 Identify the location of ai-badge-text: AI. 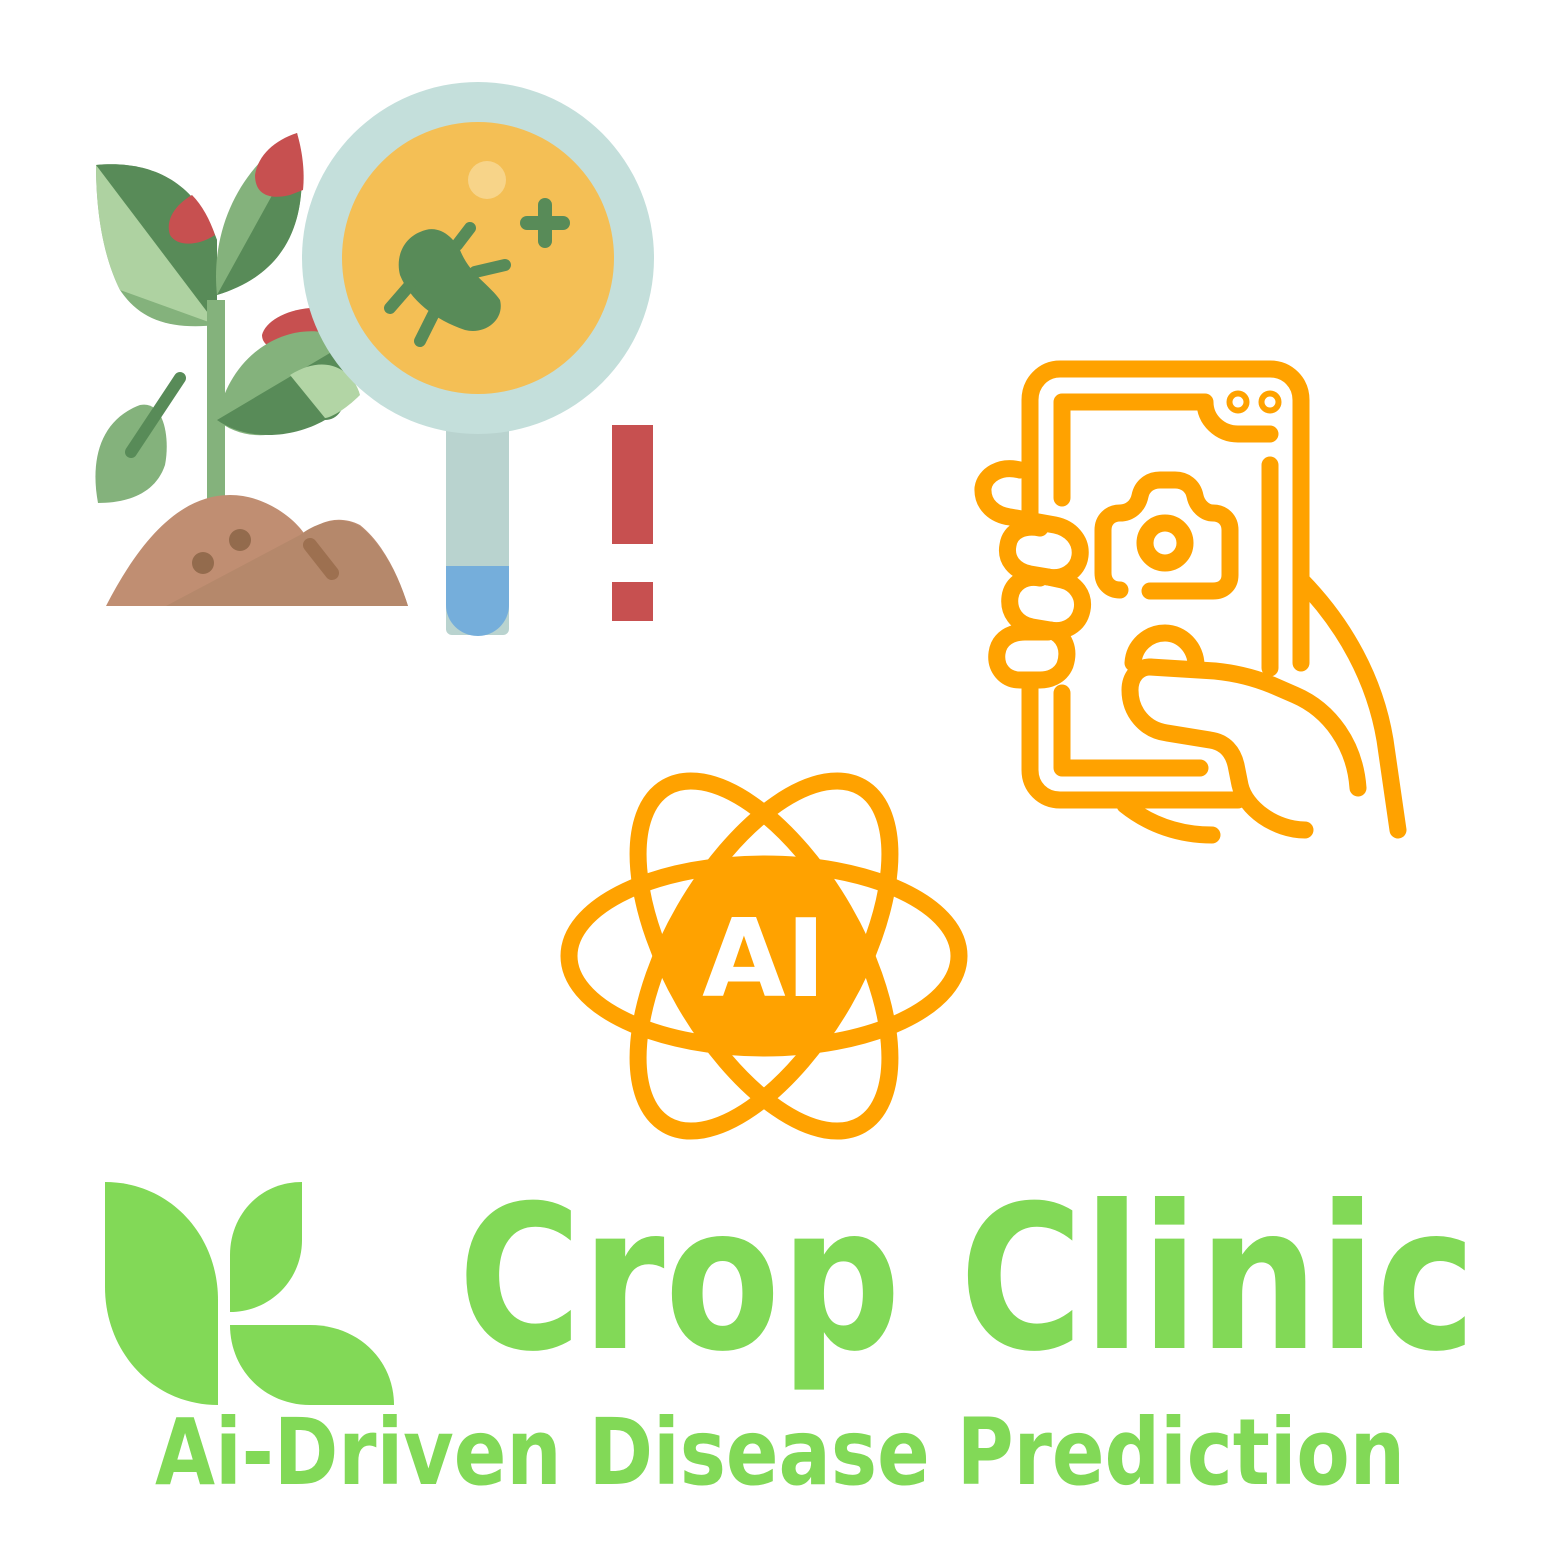
(764, 959).